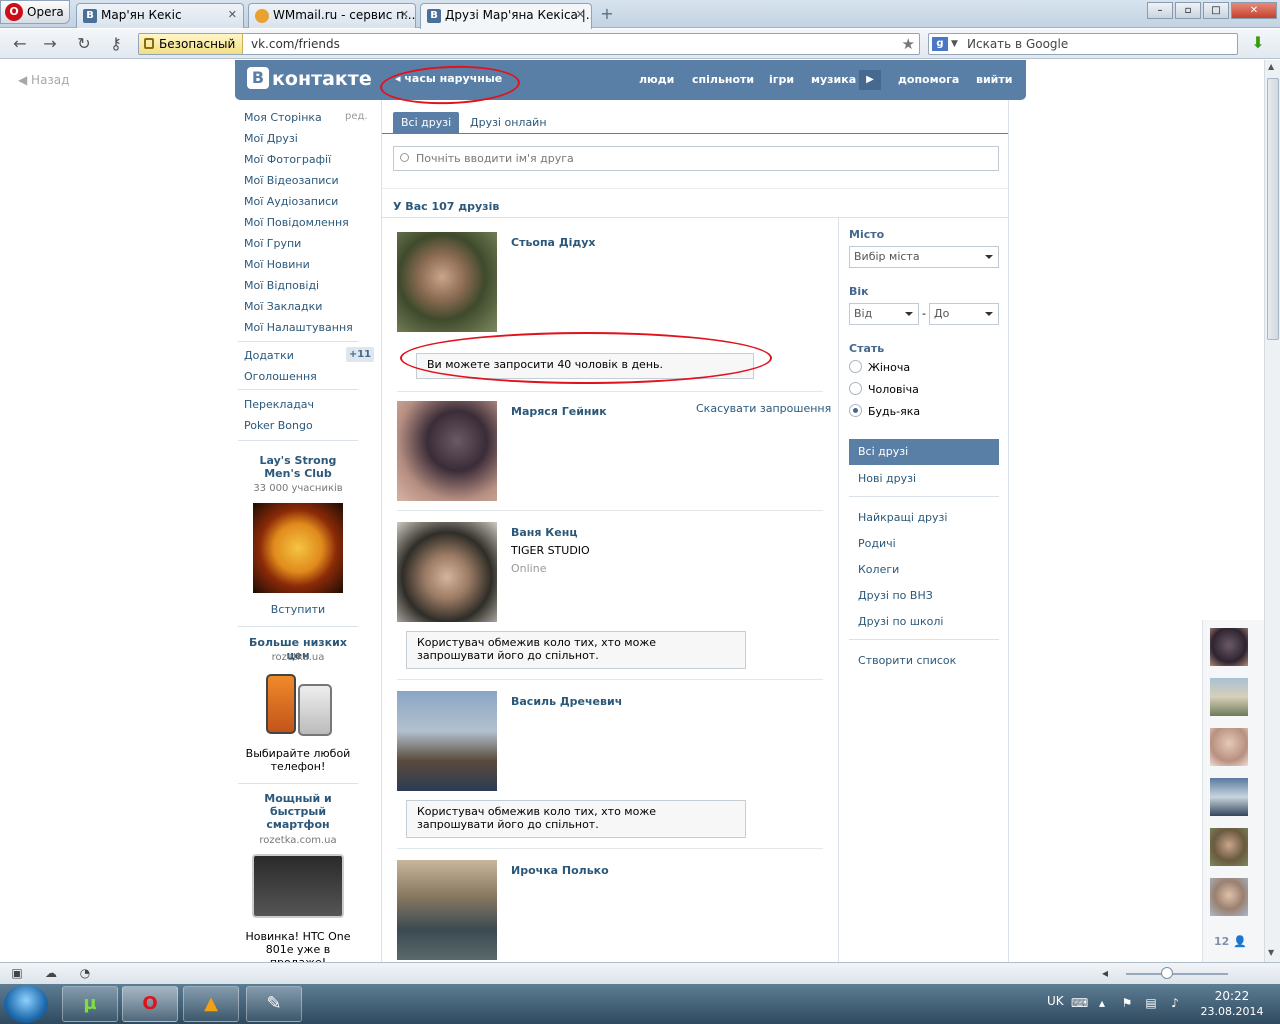 The height and width of the screenshot is (1024, 1280). I want to click on menu-my-messages: Мої Повідомлення, so click(296, 222).